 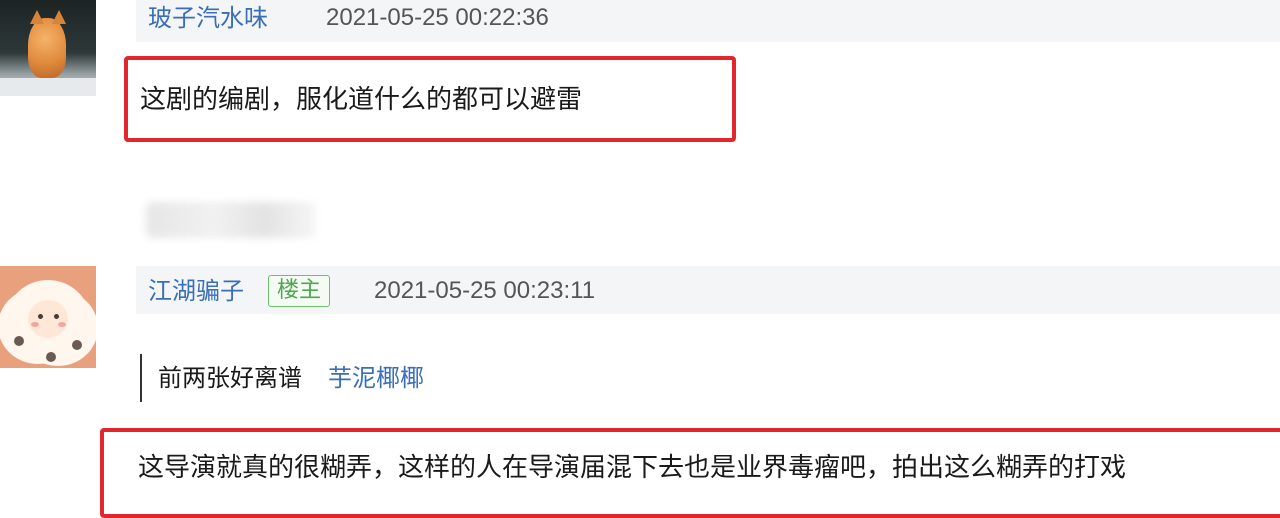 I want to click on username-link: 玻子汽水味, so click(x=208, y=18).